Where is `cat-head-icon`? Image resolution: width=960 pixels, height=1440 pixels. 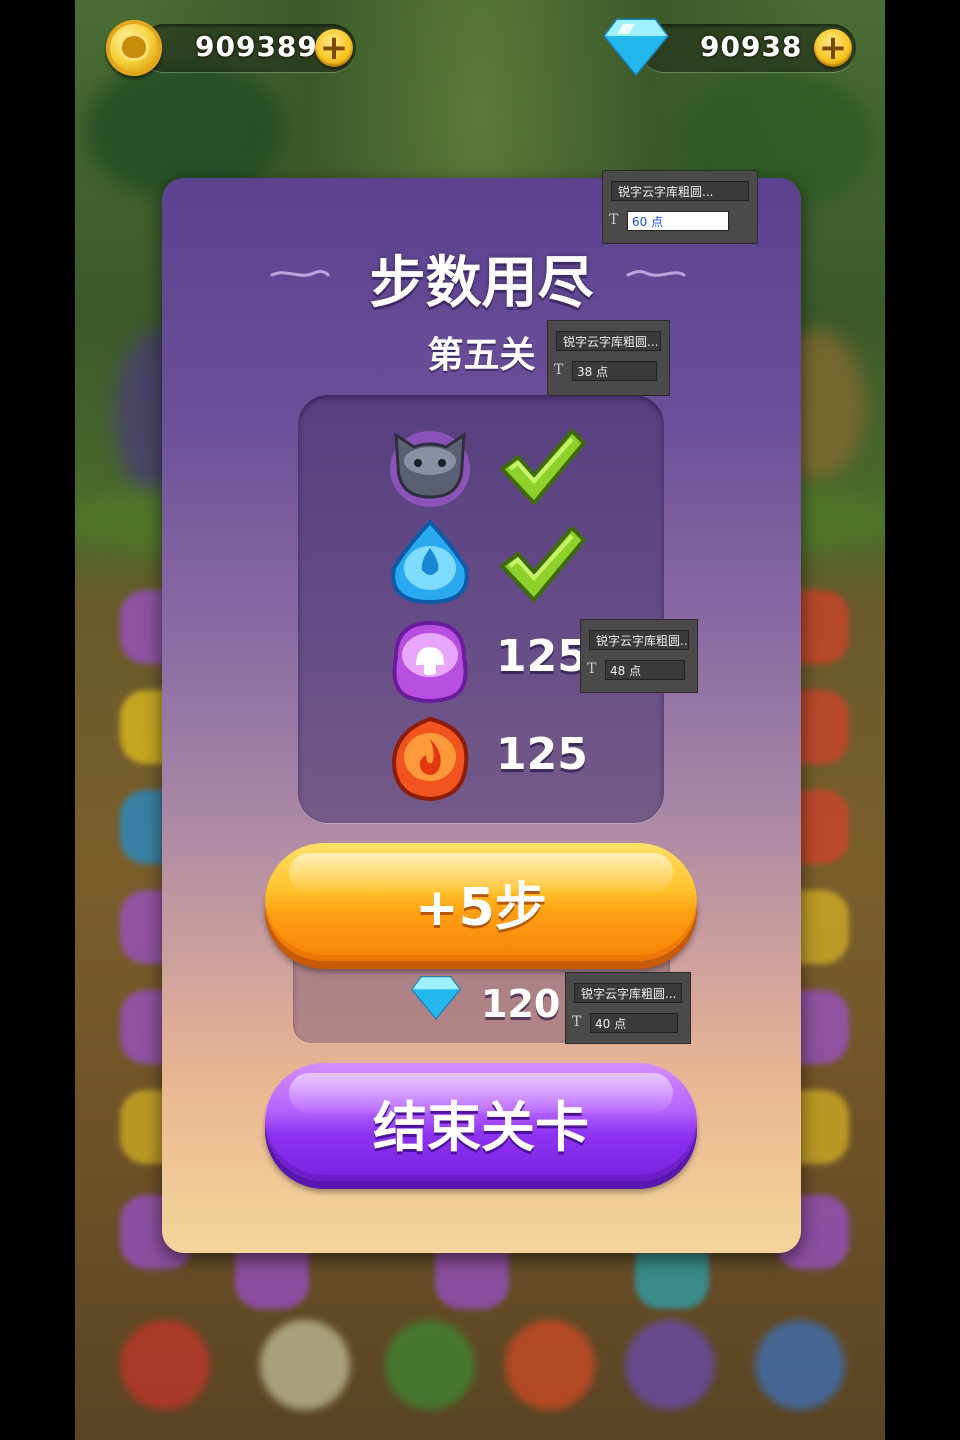
cat-head-icon is located at coordinates (430, 469).